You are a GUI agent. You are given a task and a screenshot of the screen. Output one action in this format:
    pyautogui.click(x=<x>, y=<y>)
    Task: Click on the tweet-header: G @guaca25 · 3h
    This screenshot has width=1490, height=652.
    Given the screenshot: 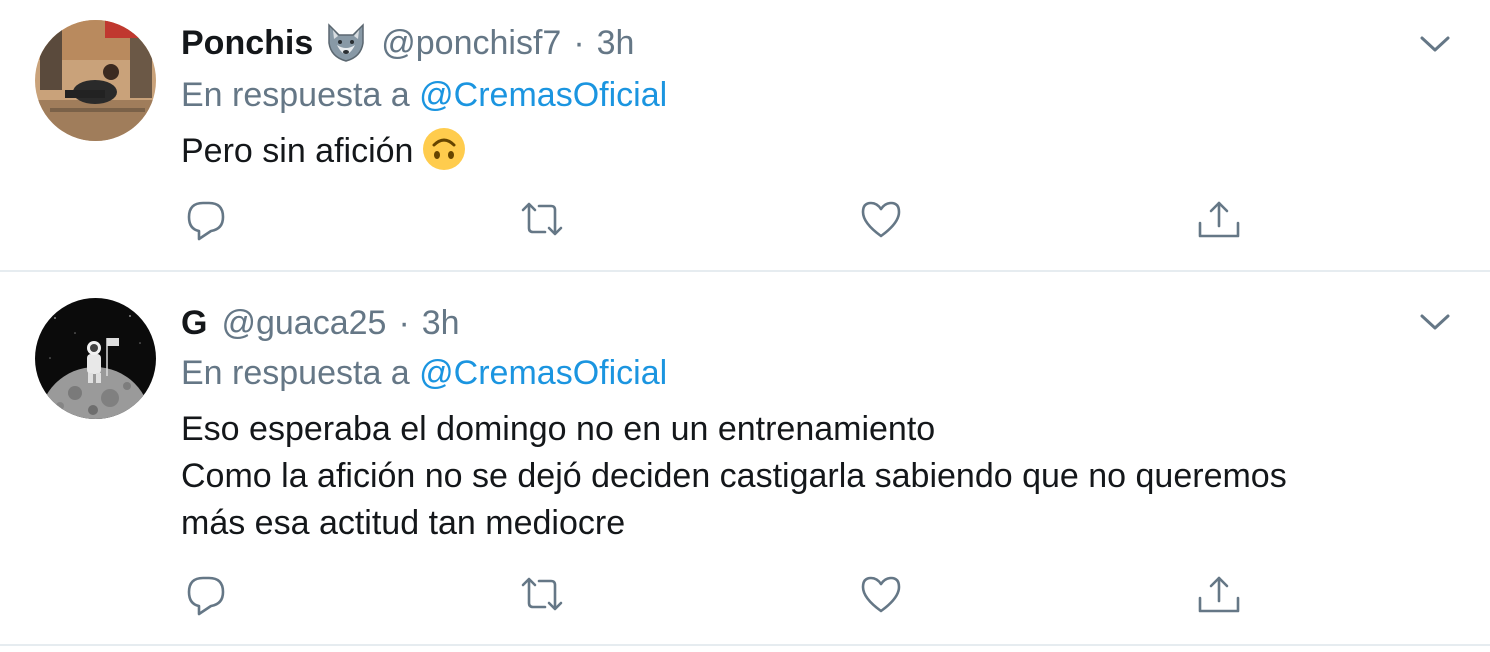 What is the action you would take?
    pyautogui.click(x=320, y=323)
    